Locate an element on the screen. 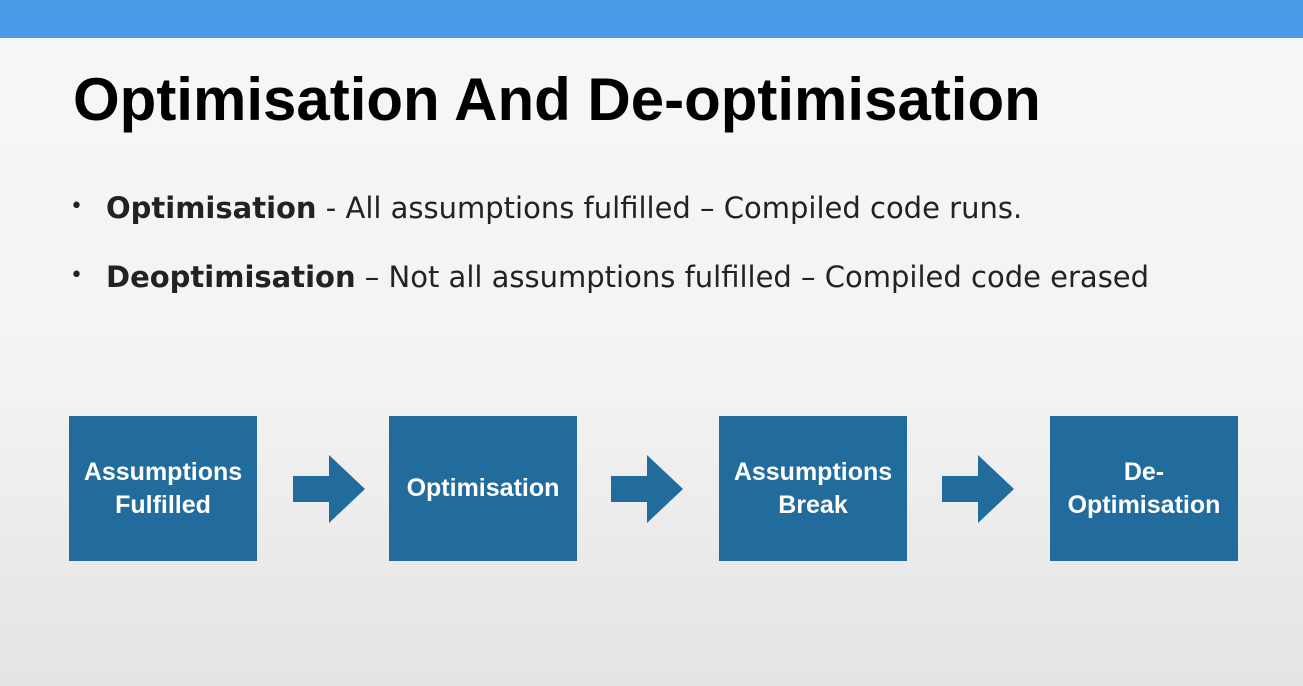 This screenshot has height=686, width=1303. flow-step-label: Assumptions Fulfilled is located at coordinates (163, 488).